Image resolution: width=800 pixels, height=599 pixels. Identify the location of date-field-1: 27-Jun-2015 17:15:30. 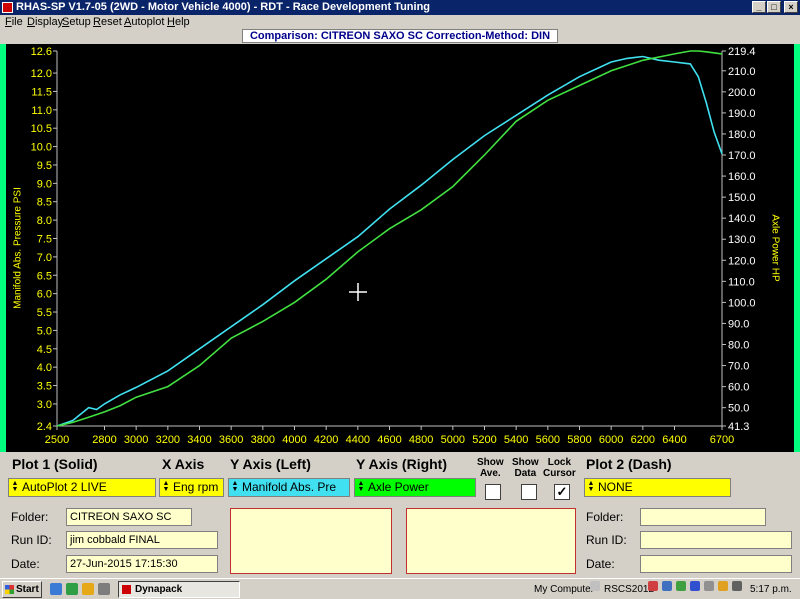
(142, 564).